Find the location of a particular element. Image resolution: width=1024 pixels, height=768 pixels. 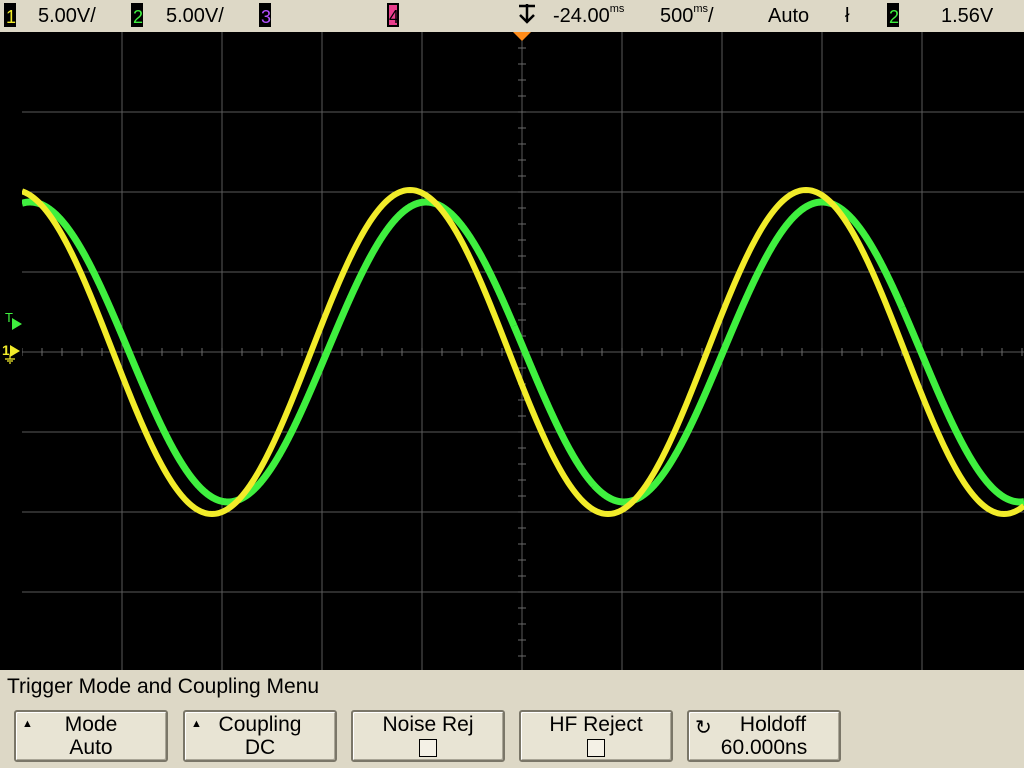

ground-icon is located at coordinates (10, 359).